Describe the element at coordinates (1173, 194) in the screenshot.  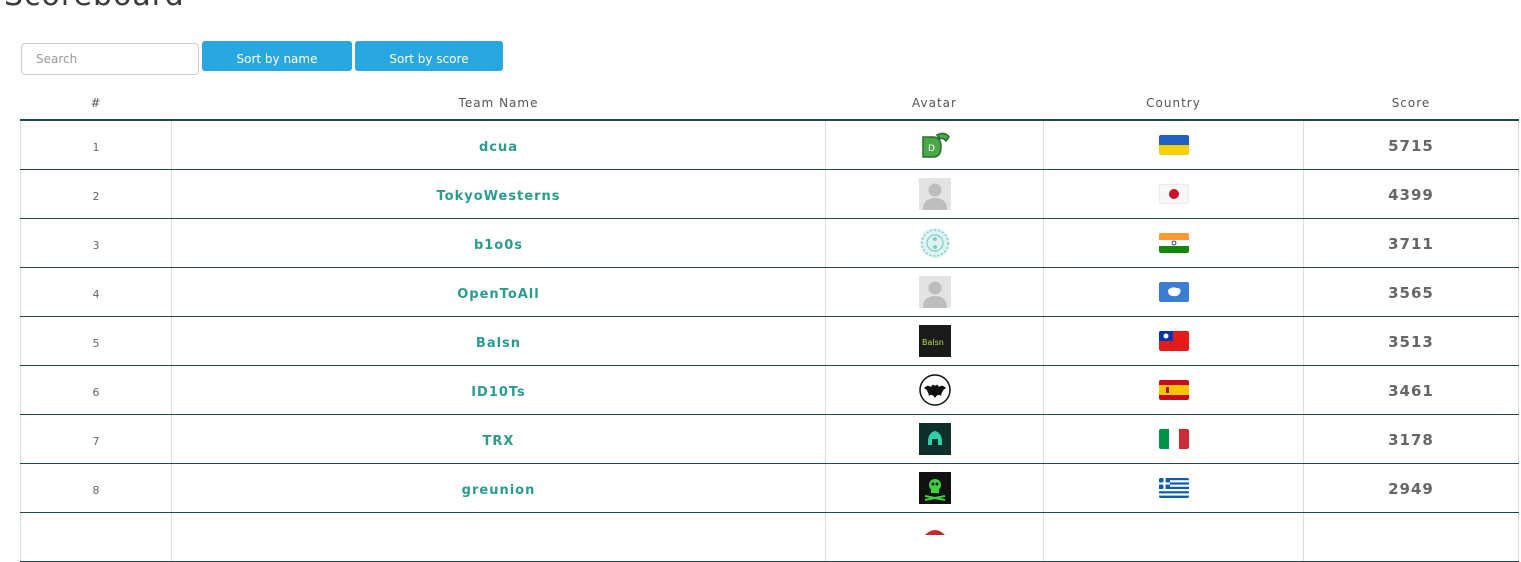
I see `japan-flag-icon` at that location.